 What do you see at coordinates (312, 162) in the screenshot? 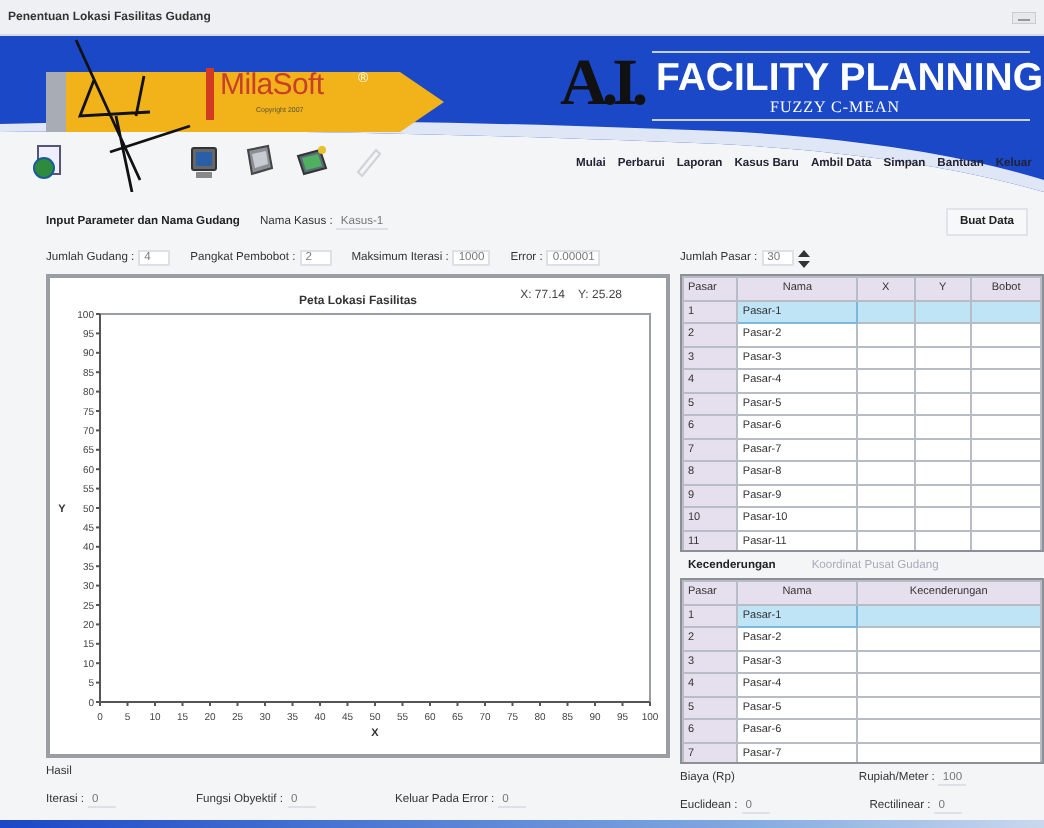
I see `tablet-icon` at bounding box center [312, 162].